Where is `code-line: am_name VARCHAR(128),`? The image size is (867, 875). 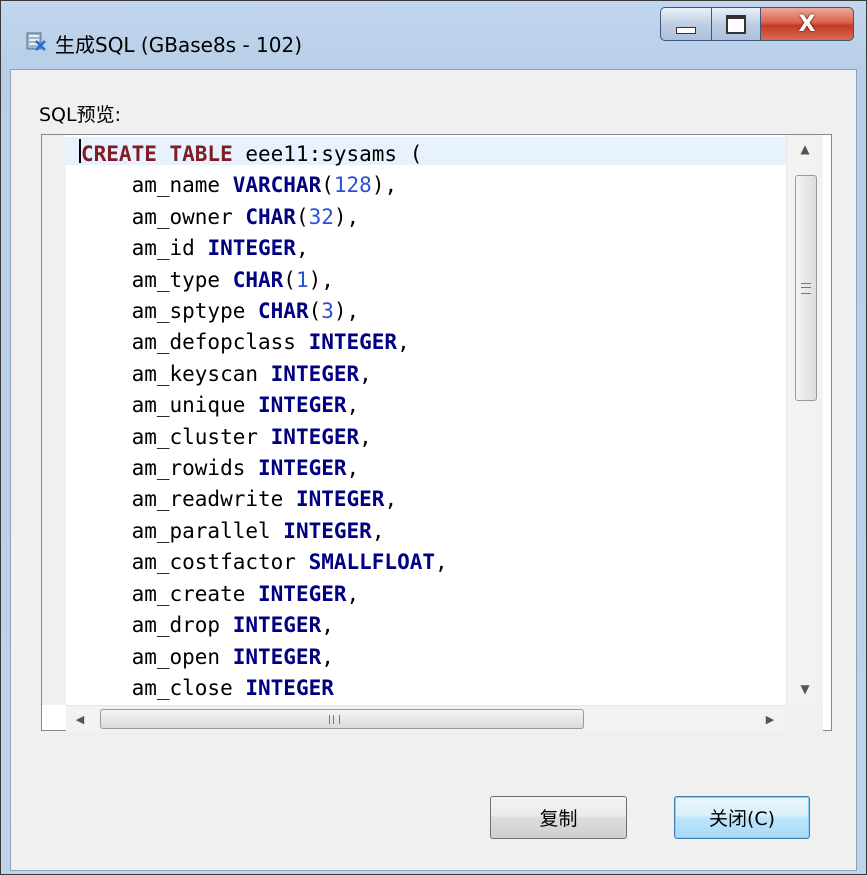 code-line: am_name VARCHAR(128), is located at coordinates (239, 185).